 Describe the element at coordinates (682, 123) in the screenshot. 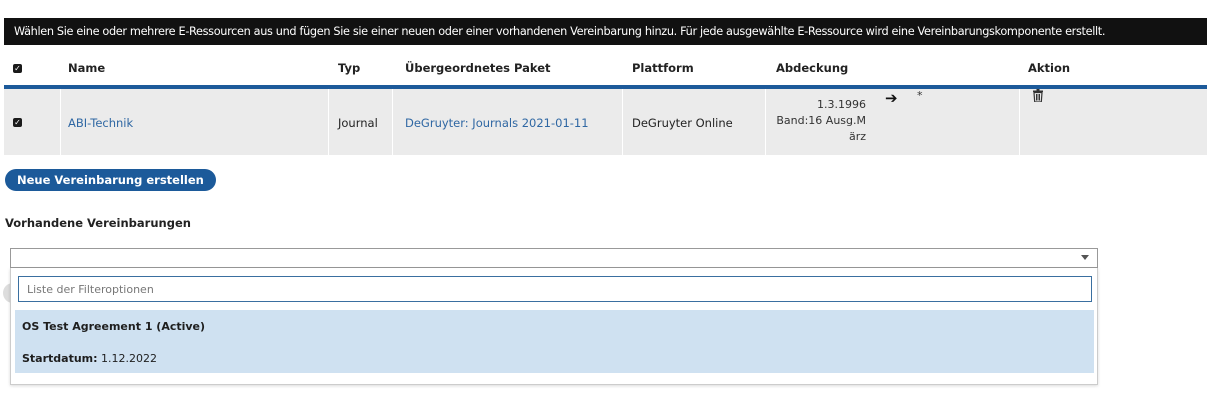

I see `platform-name: DeGruyter Online` at that location.